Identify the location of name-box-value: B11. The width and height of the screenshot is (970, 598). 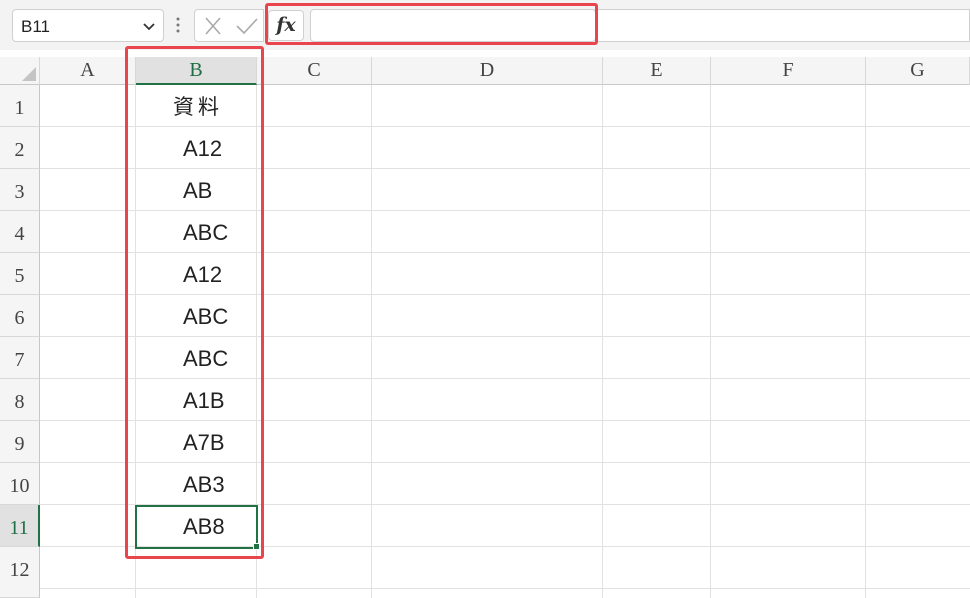
(35, 26).